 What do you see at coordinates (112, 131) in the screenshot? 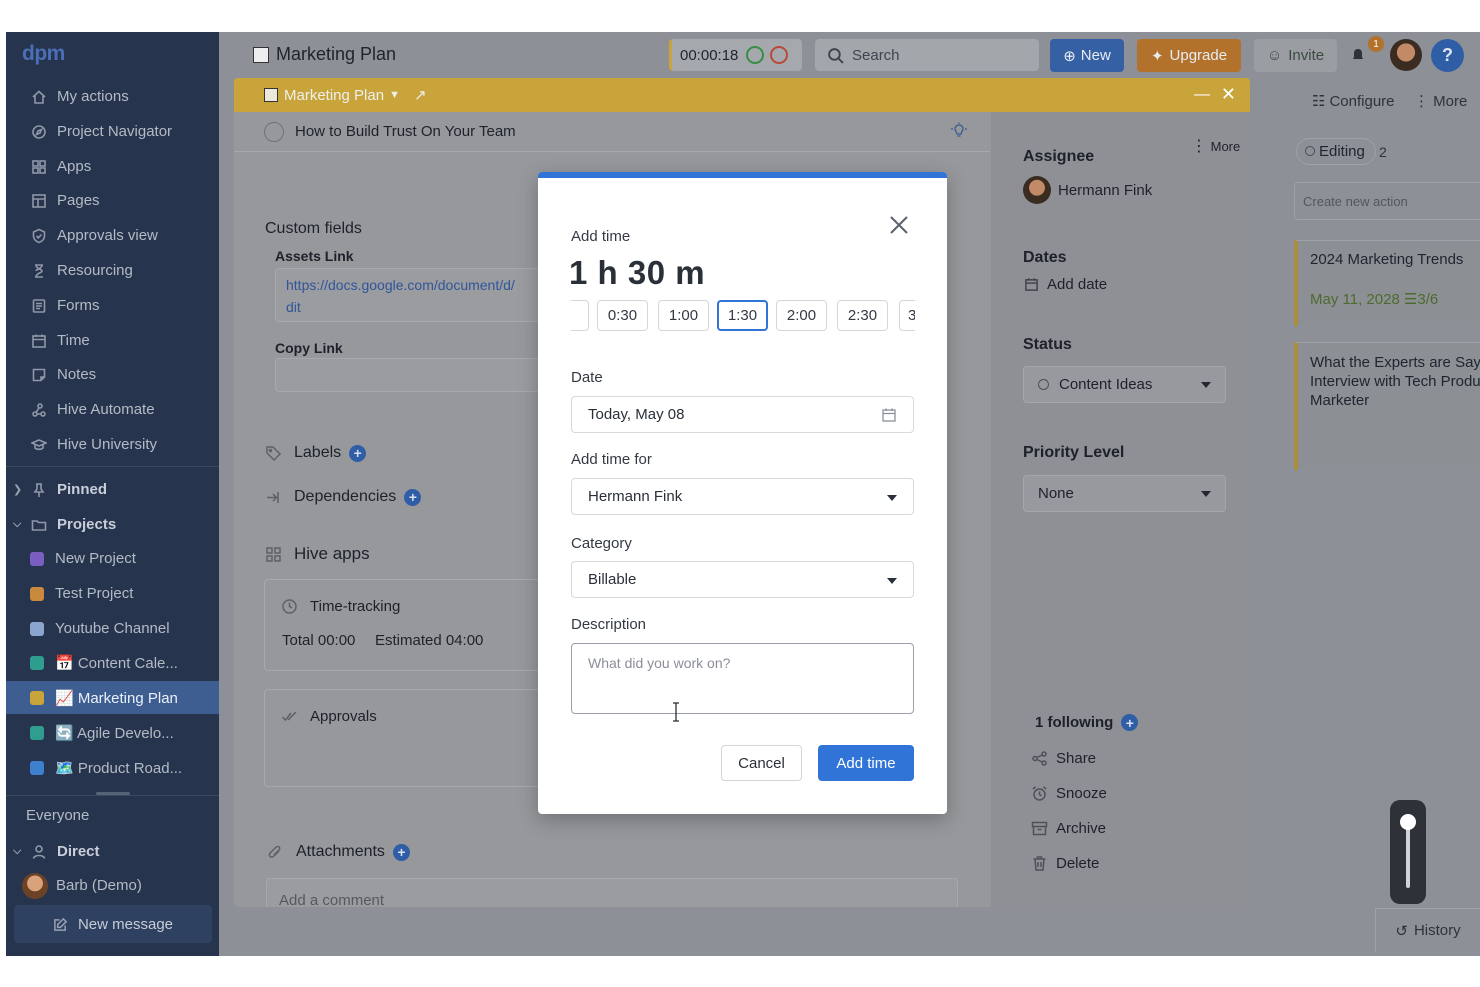
I see `sidebar-item-project-navigator: Project Navigator` at bounding box center [112, 131].